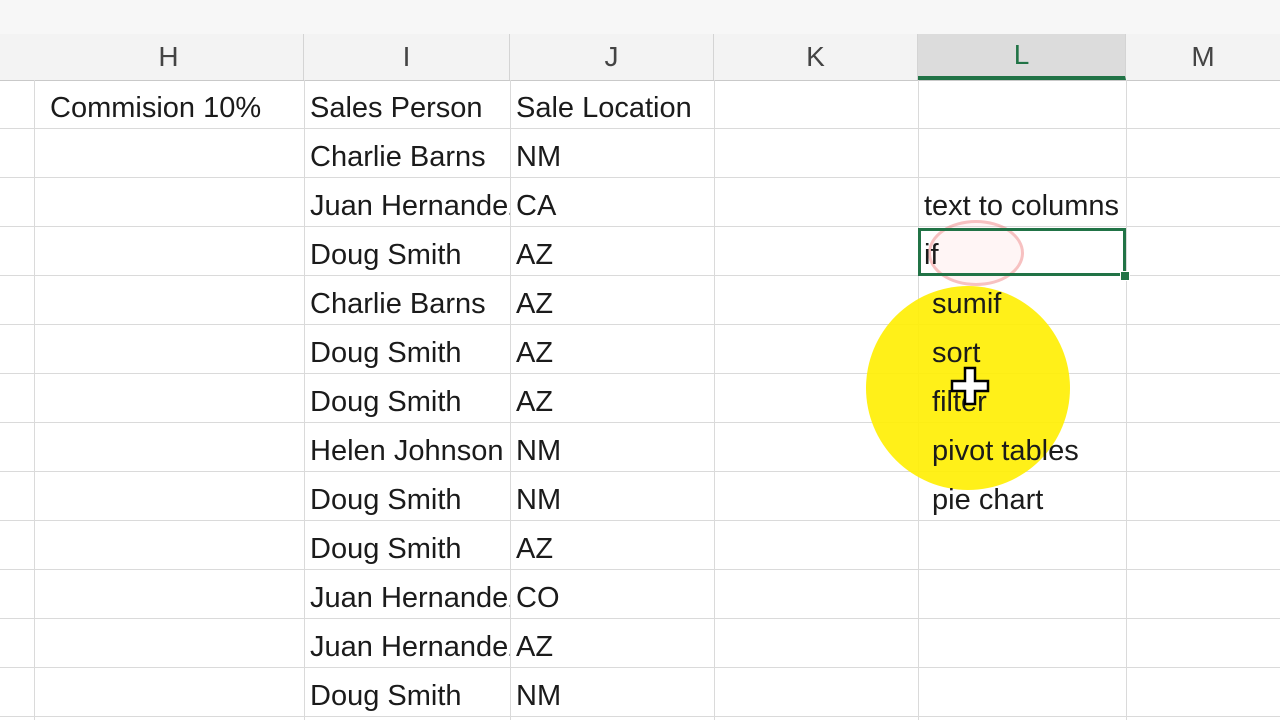 This screenshot has width=1280, height=720. What do you see at coordinates (970, 386) in the screenshot?
I see `plus-cursor-icon` at bounding box center [970, 386].